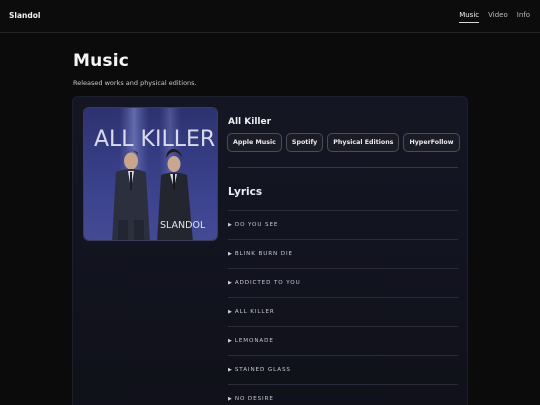 This screenshot has height=405, width=540. What do you see at coordinates (254, 341) in the screenshot?
I see `lyric-item-label: LEMONADE` at bounding box center [254, 341].